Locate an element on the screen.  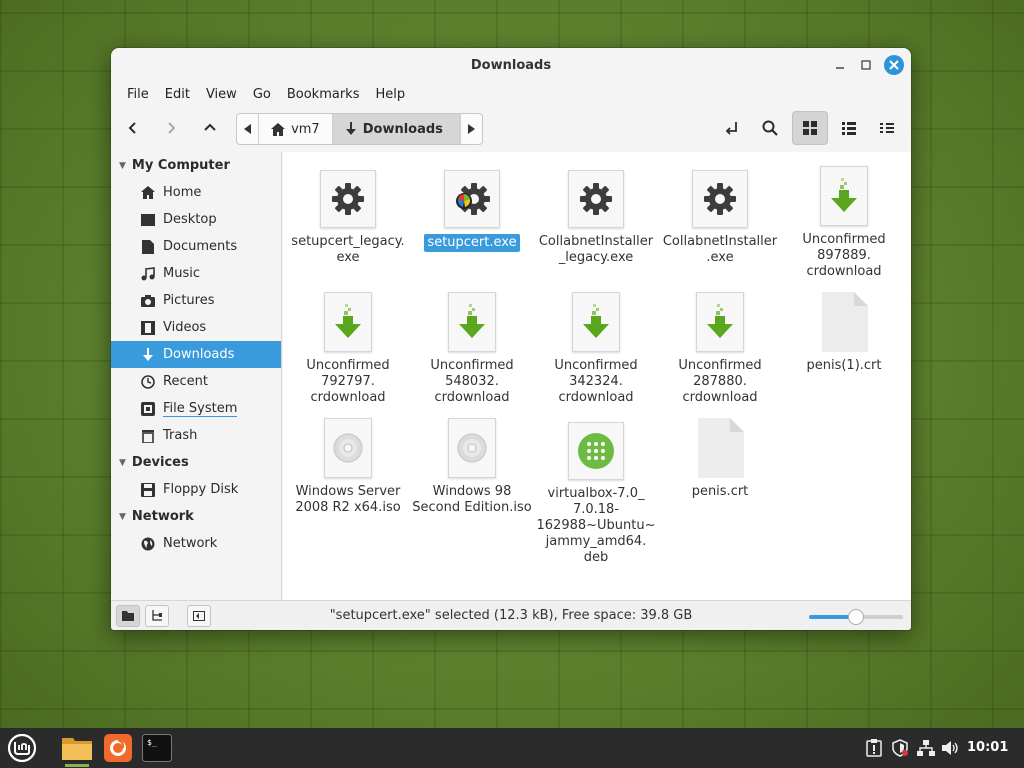
file-item: Unconfirmed 897889. crdownload is located at coordinates (844, 223).